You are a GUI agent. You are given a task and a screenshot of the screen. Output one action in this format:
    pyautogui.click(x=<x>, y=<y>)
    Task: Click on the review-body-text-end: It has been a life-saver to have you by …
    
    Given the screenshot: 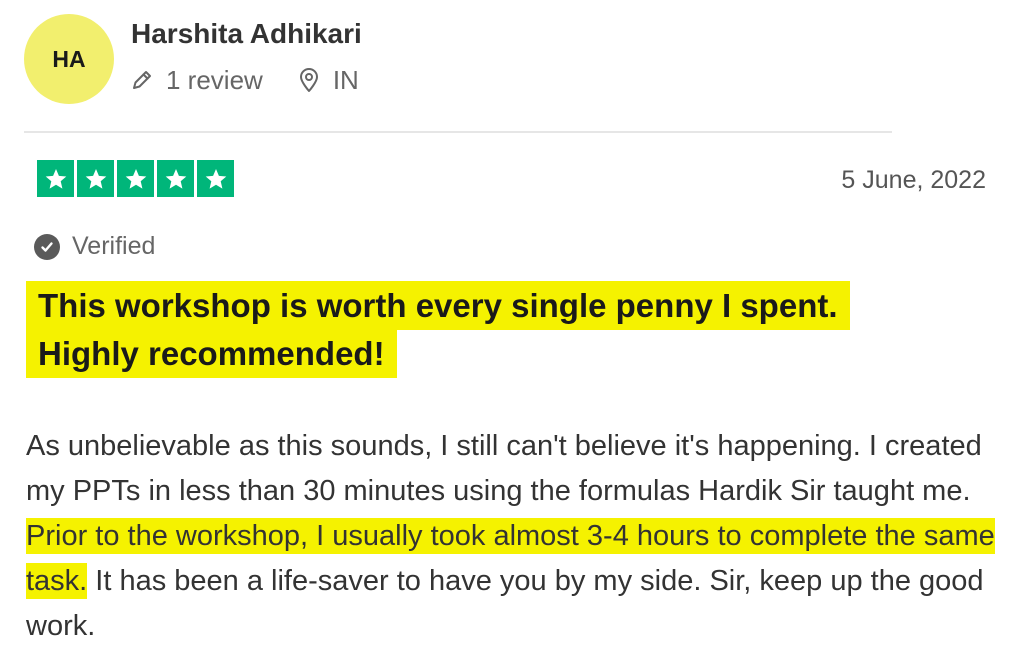 What is the action you would take?
    pyautogui.click(x=505, y=603)
    